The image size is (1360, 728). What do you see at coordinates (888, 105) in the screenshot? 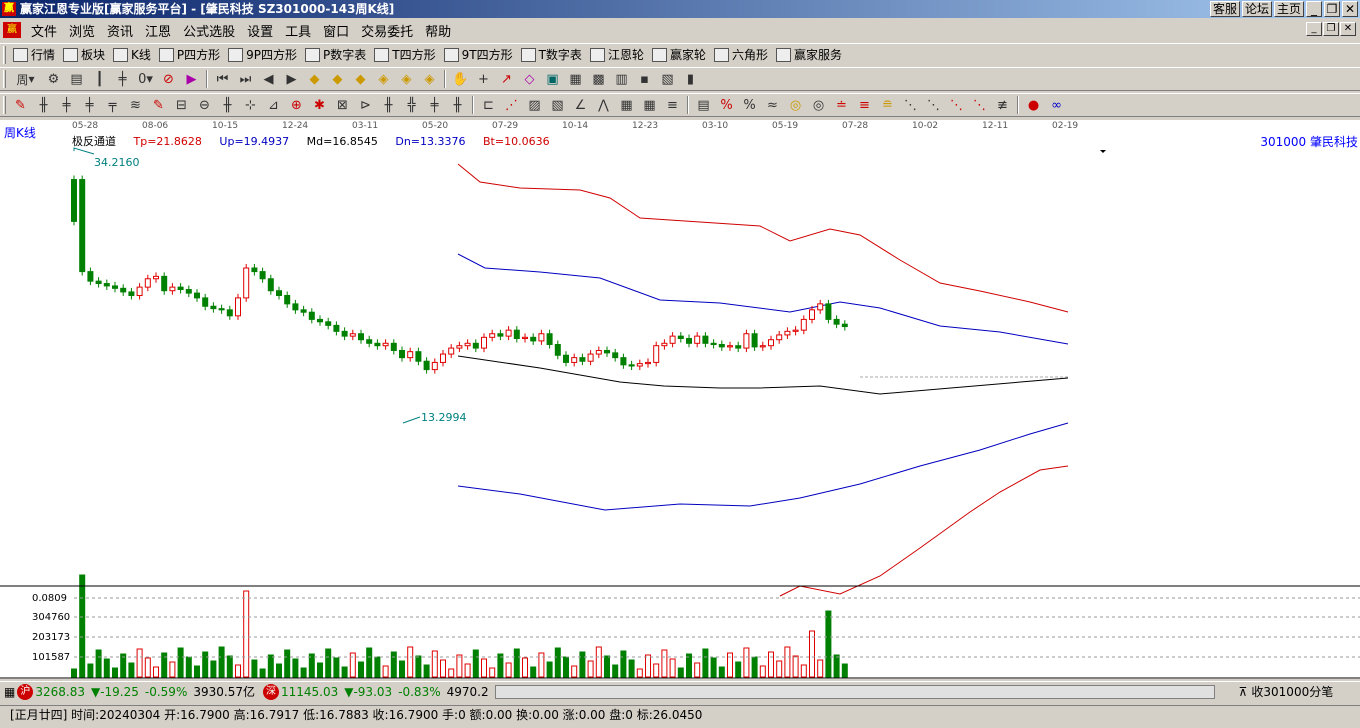
I see `tool-37-icon: ≘` at bounding box center [888, 105].